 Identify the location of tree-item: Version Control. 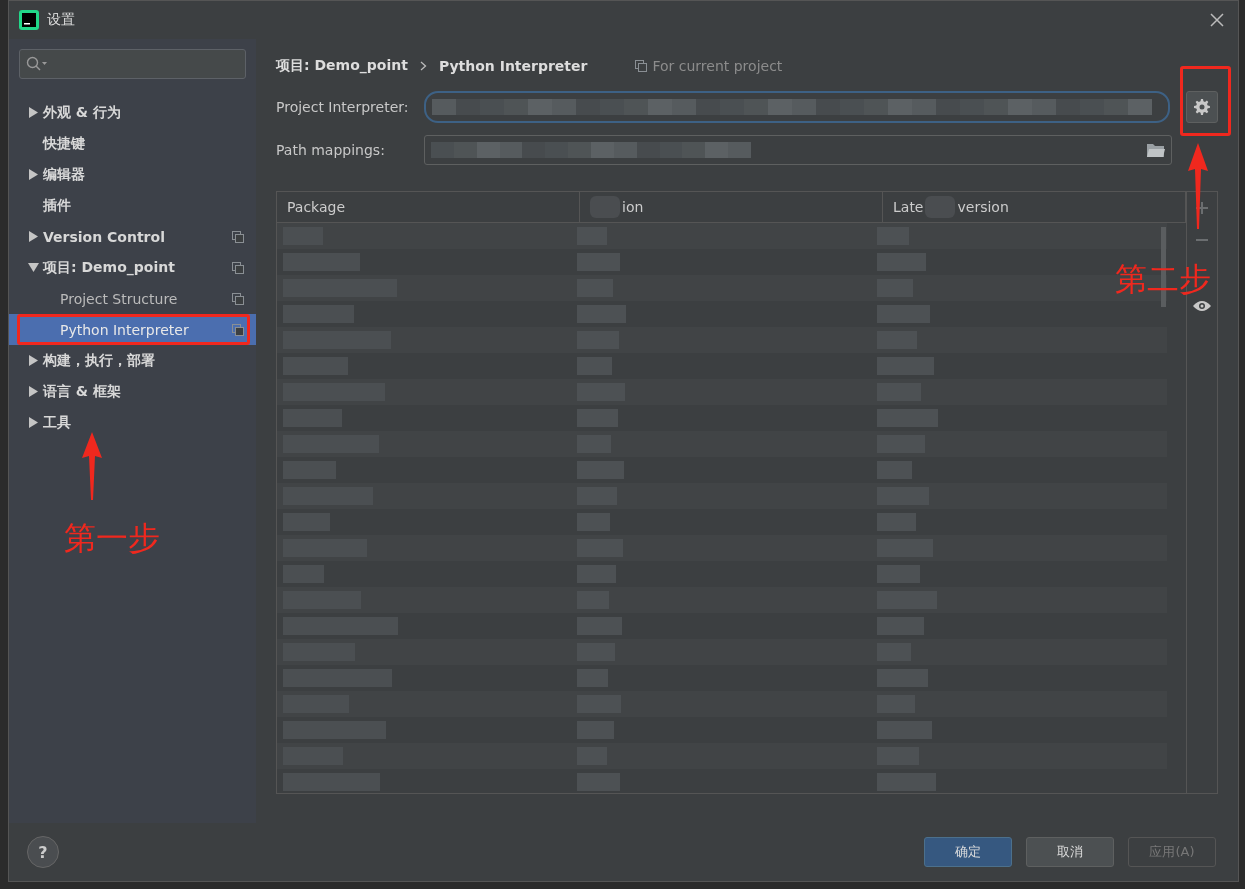
(132, 236).